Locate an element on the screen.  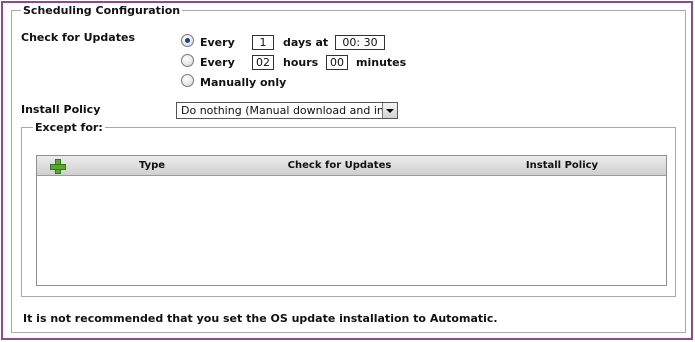
every-hours-radio is located at coordinates (187, 60).